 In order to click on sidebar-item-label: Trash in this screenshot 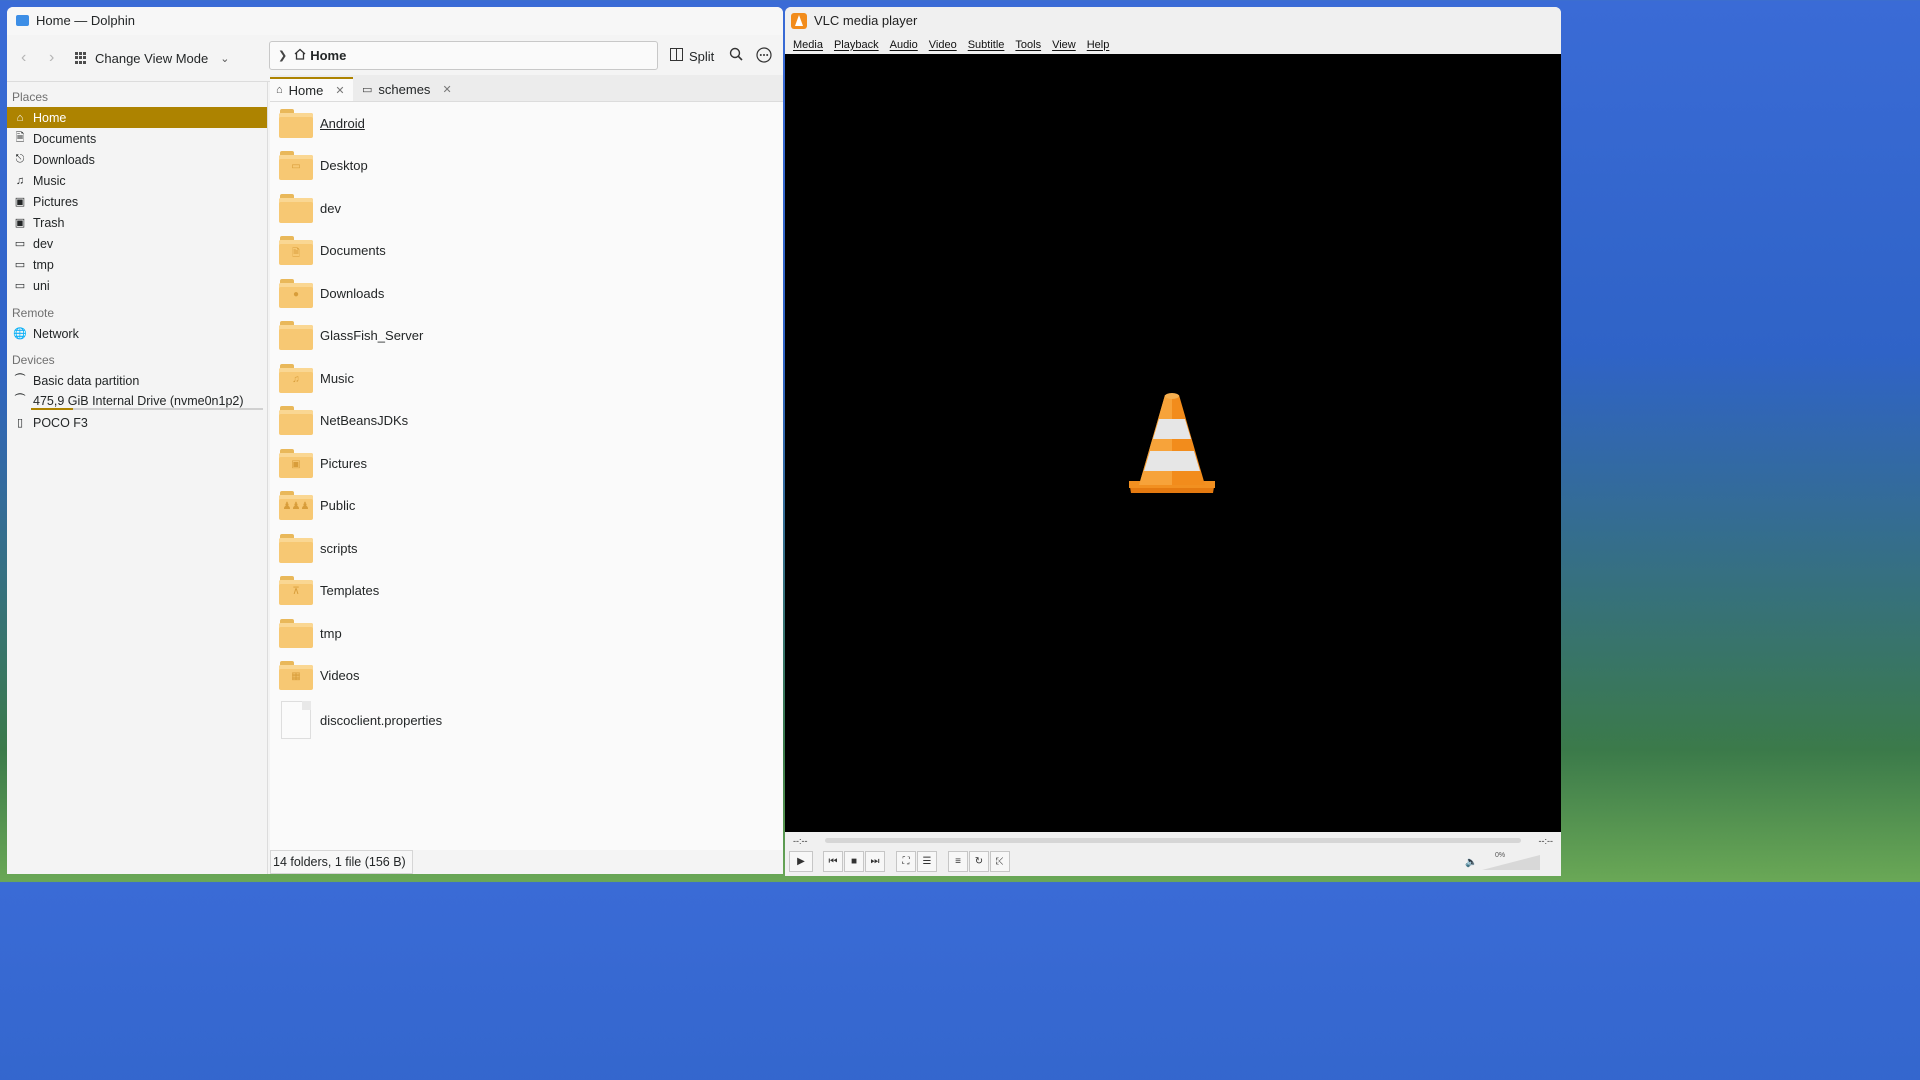, I will do `click(49, 222)`.